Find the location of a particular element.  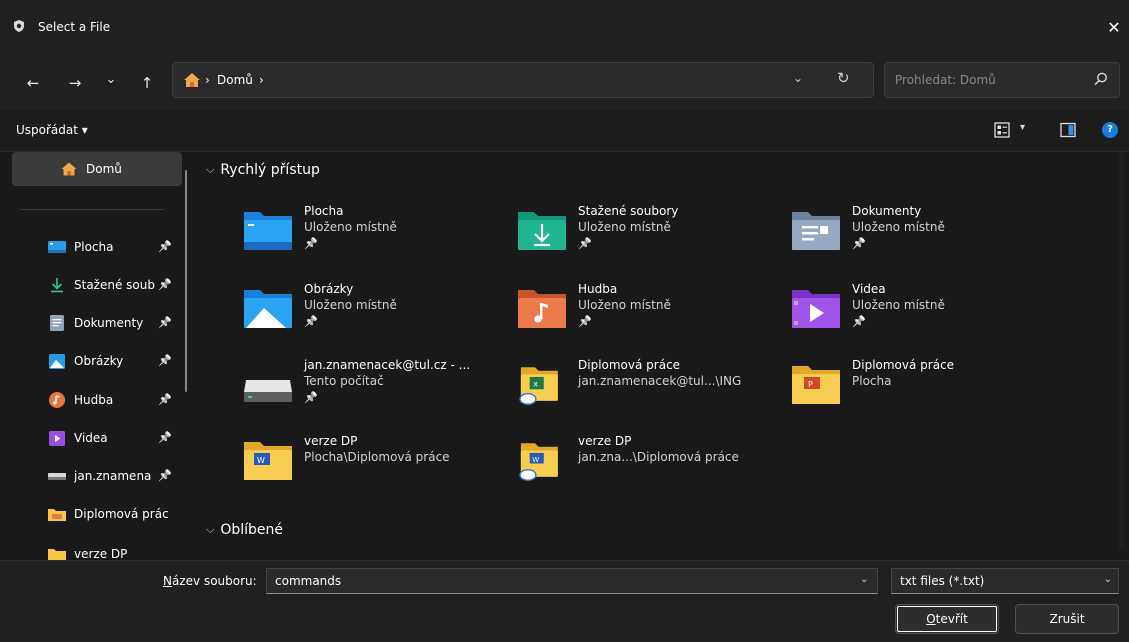

word-folder-icon: W is located at coordinates (268, 461).